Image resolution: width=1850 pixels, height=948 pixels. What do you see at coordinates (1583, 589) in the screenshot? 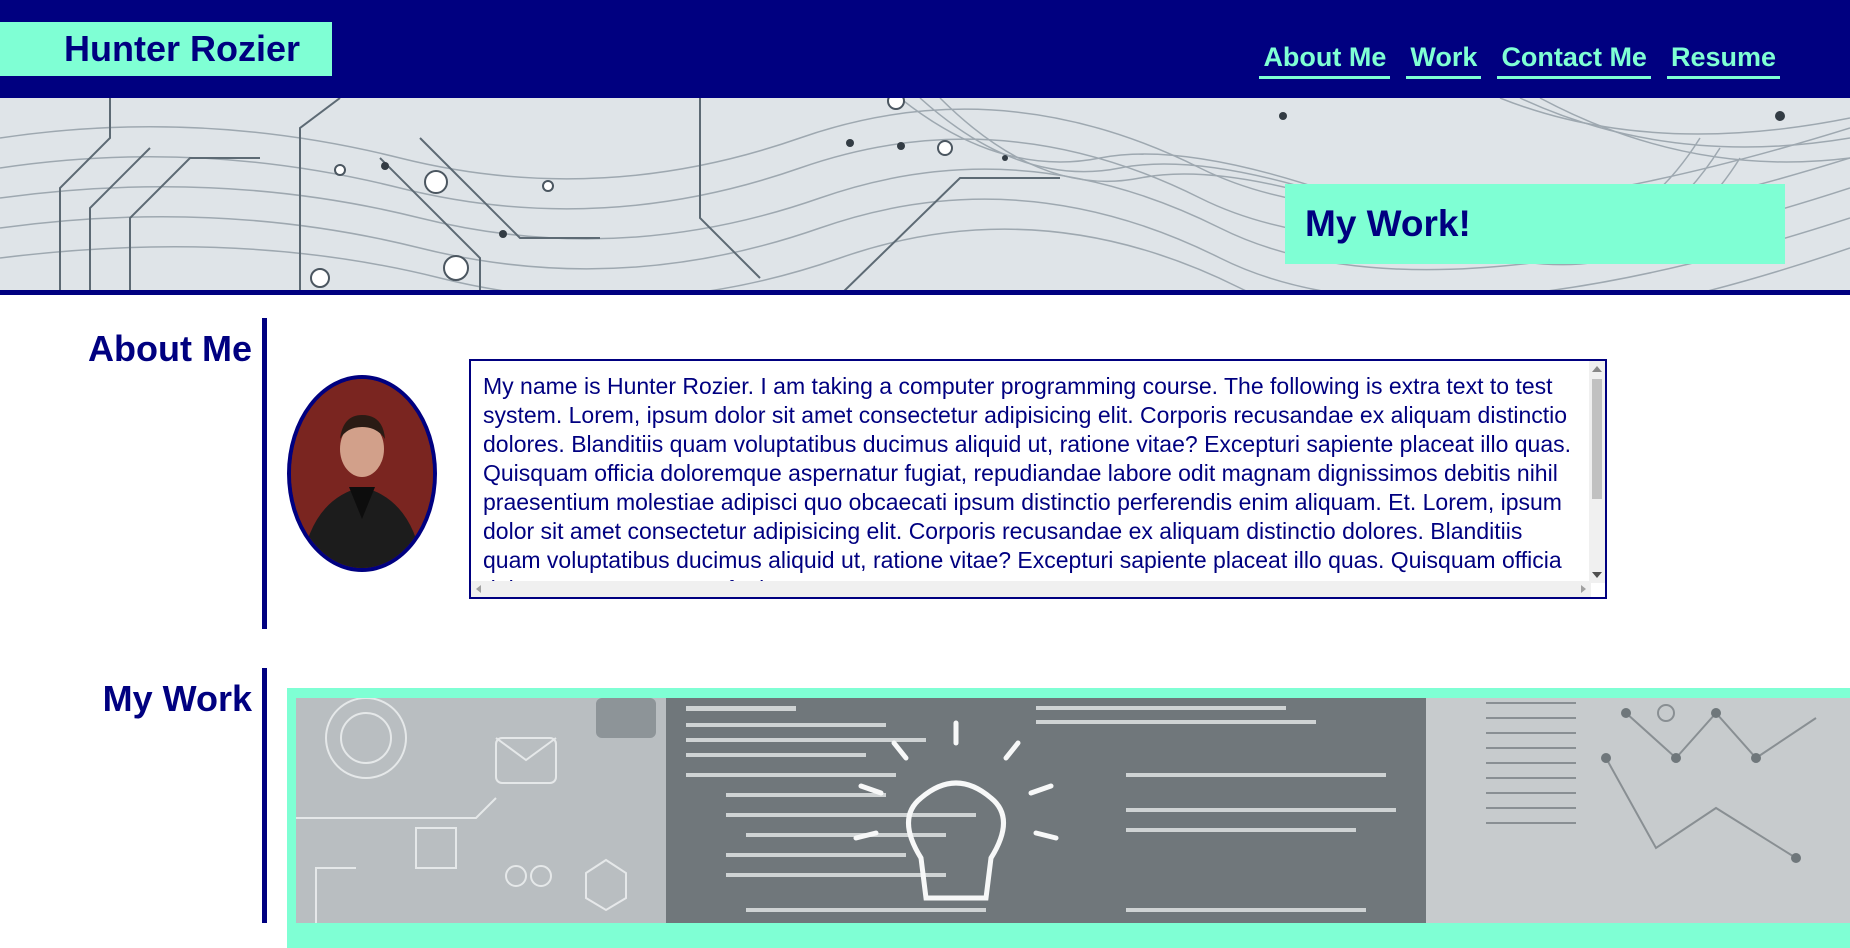
I see `scroll-right-arrow-icon` at bounding box center [1583, 589].